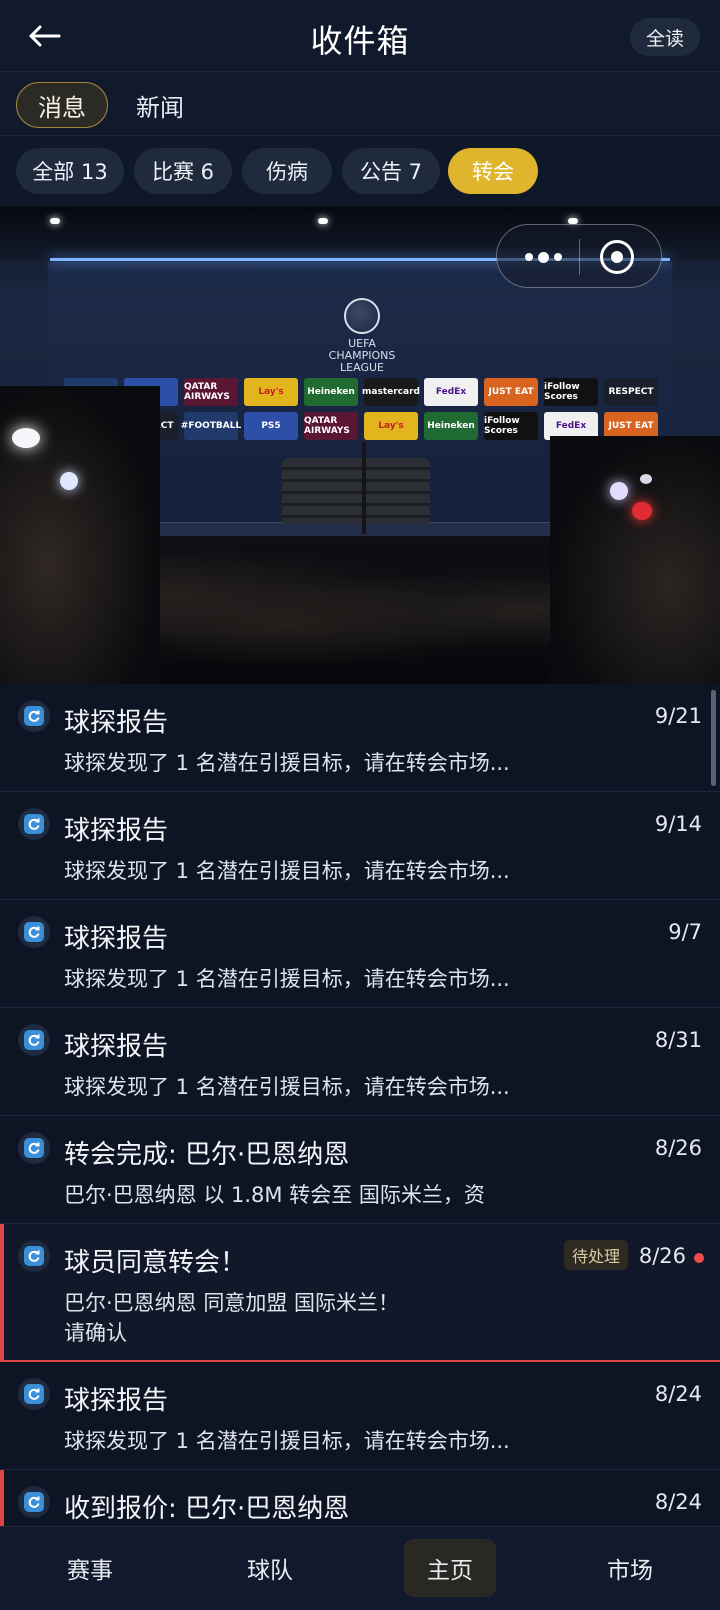  What do you see at coordinates (685, 932) in the screenshot?
I see `message-date: 9/7` at bounding box center [685, 932].